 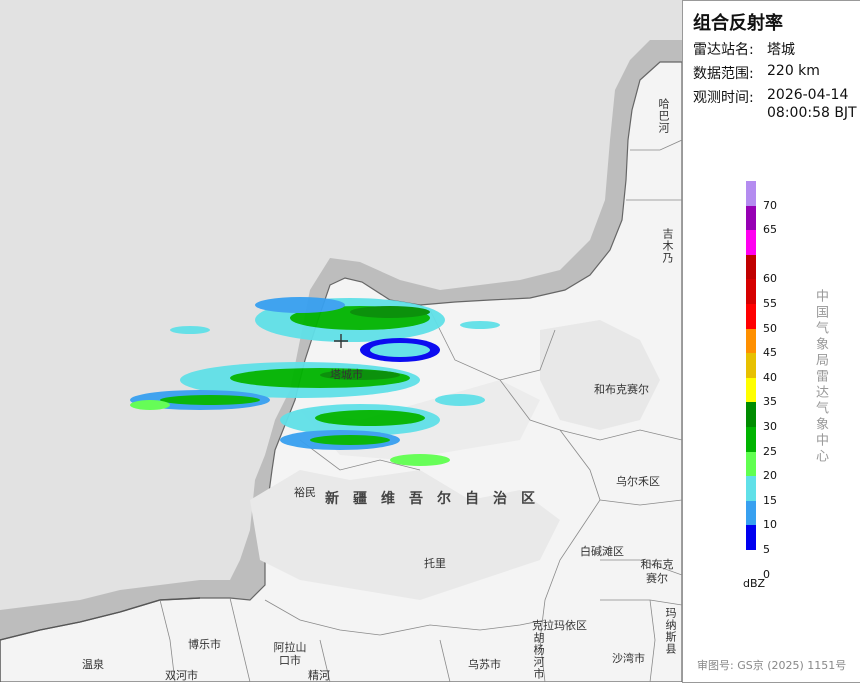 What do you see at coordinates (772, 665) in the screenshot?
I see `review-number: 审图号: GS京 (2025) 1151号` at bounding box center [772, 665].